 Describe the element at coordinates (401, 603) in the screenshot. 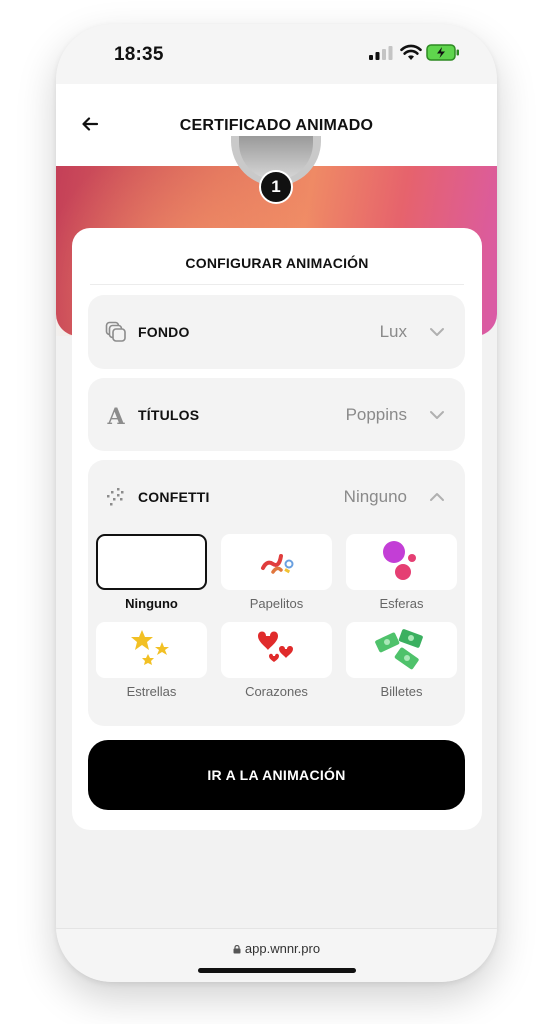

I see `option-label: Esferas` at that location.